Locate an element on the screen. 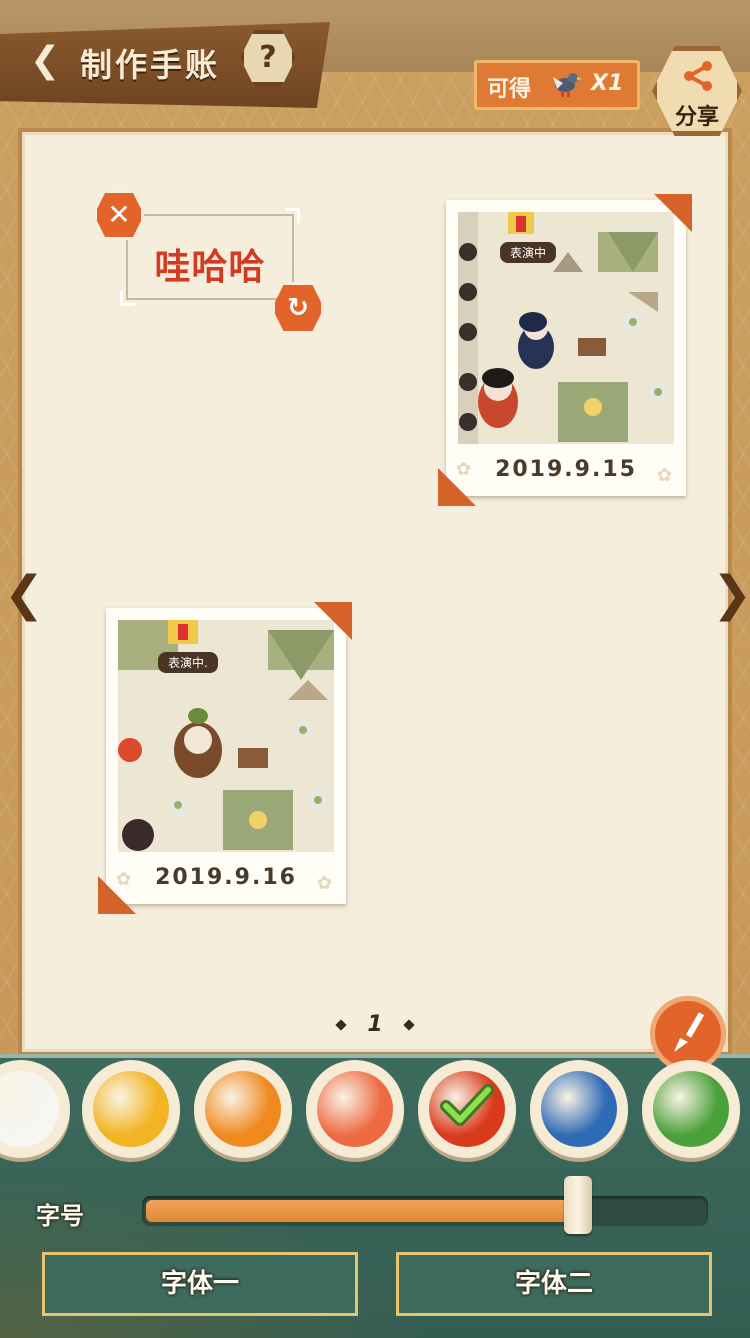 The image size is (750, 1338). text-sticker: 哇哈哈 is located at coordinates (210, 257).